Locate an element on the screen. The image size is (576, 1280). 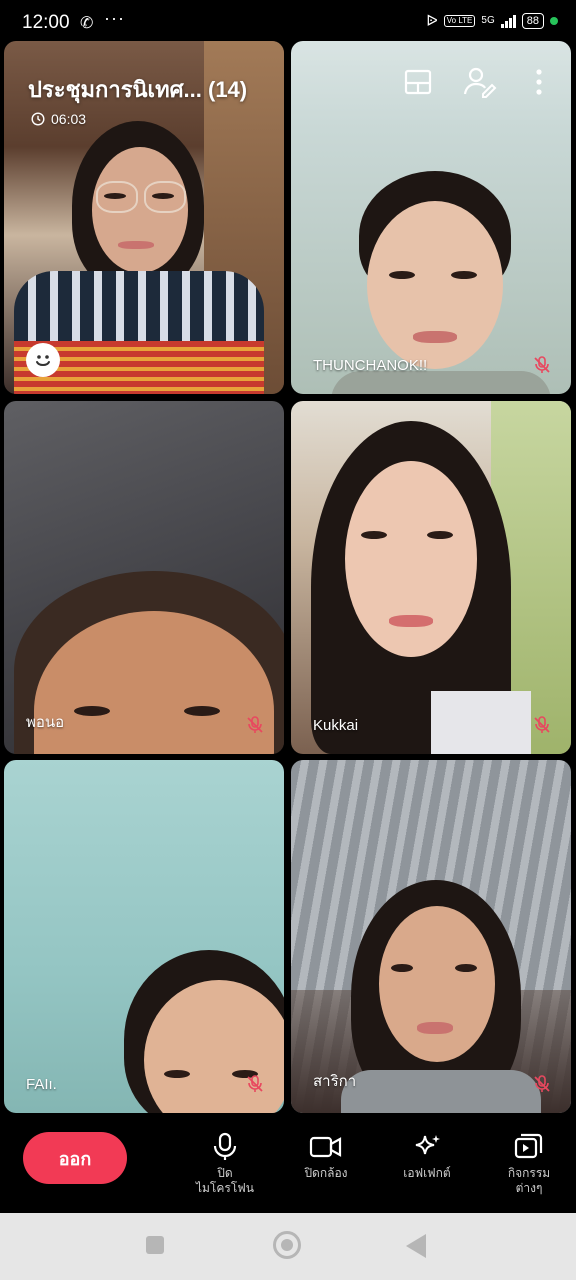
participant-name: พอนอ is located at coordinates (45, 722).